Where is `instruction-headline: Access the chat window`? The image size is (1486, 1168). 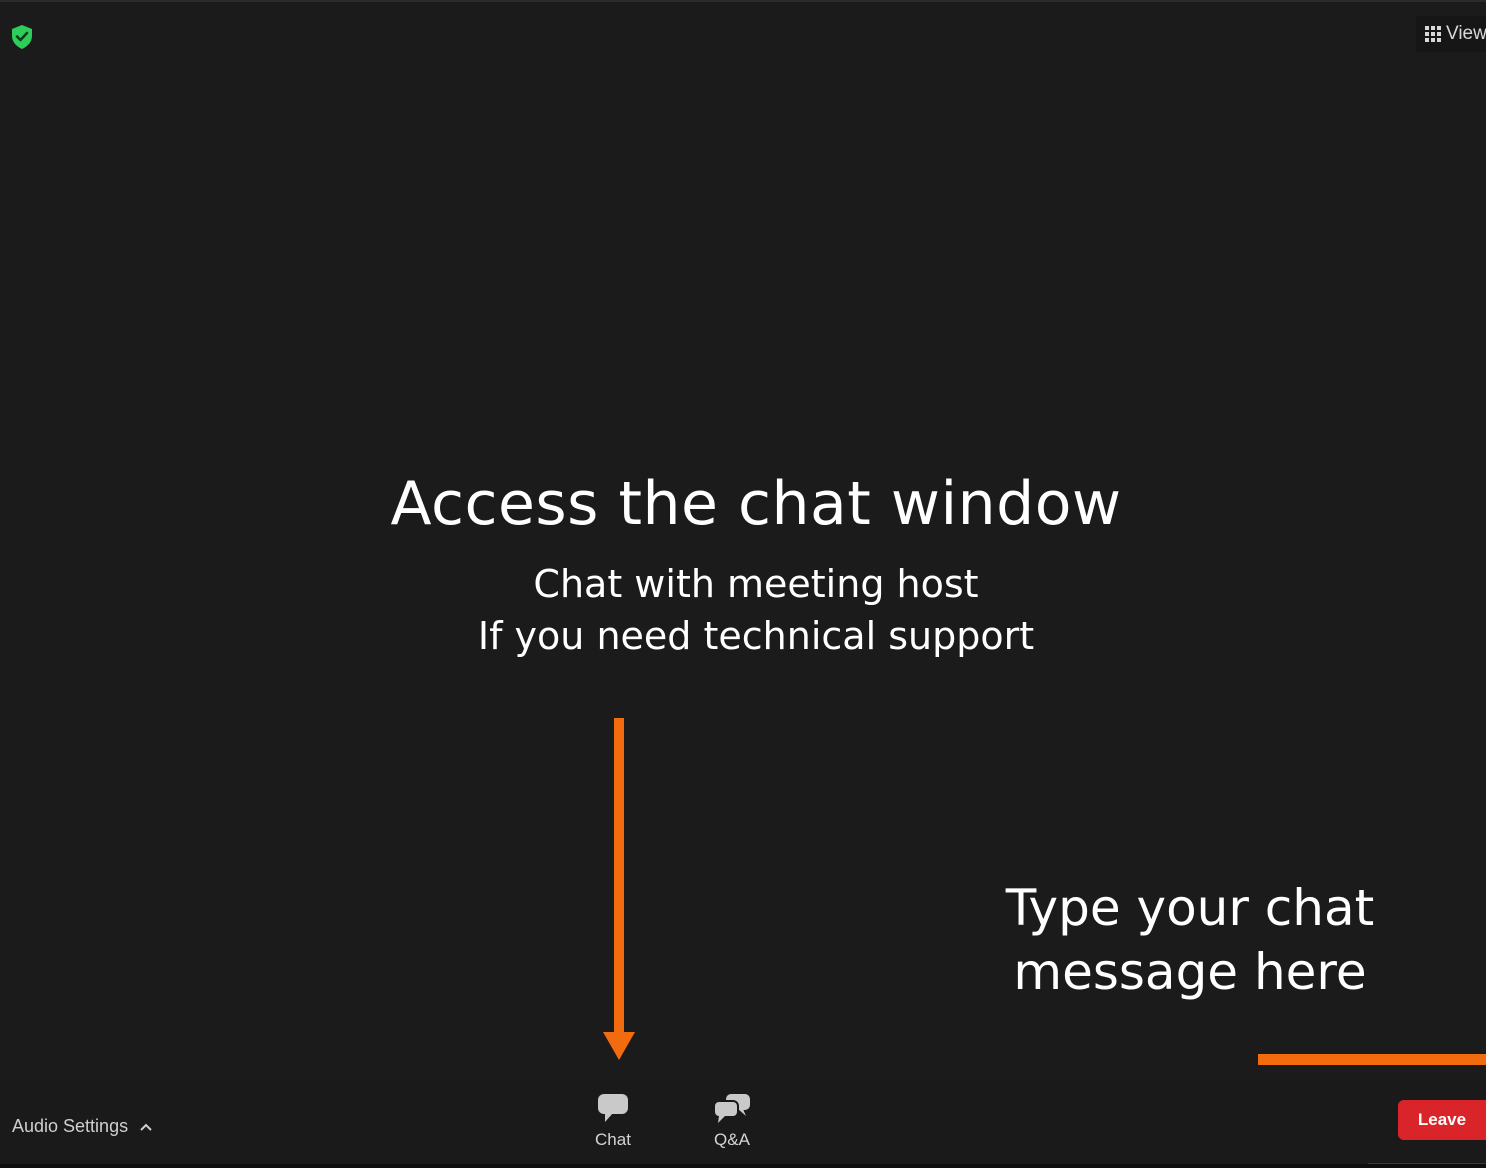
instruction-headline: Access the chat window is located at coordinates (756, 504).